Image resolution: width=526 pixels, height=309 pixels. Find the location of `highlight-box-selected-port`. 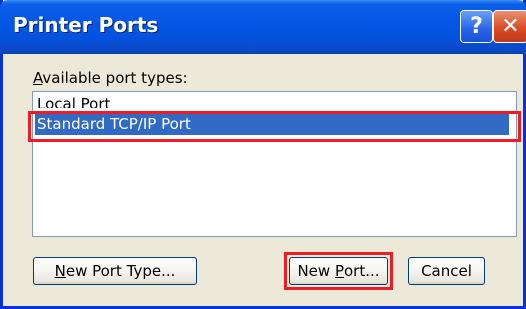

highlight-box-selected-port is located at coordinates (274, 126).